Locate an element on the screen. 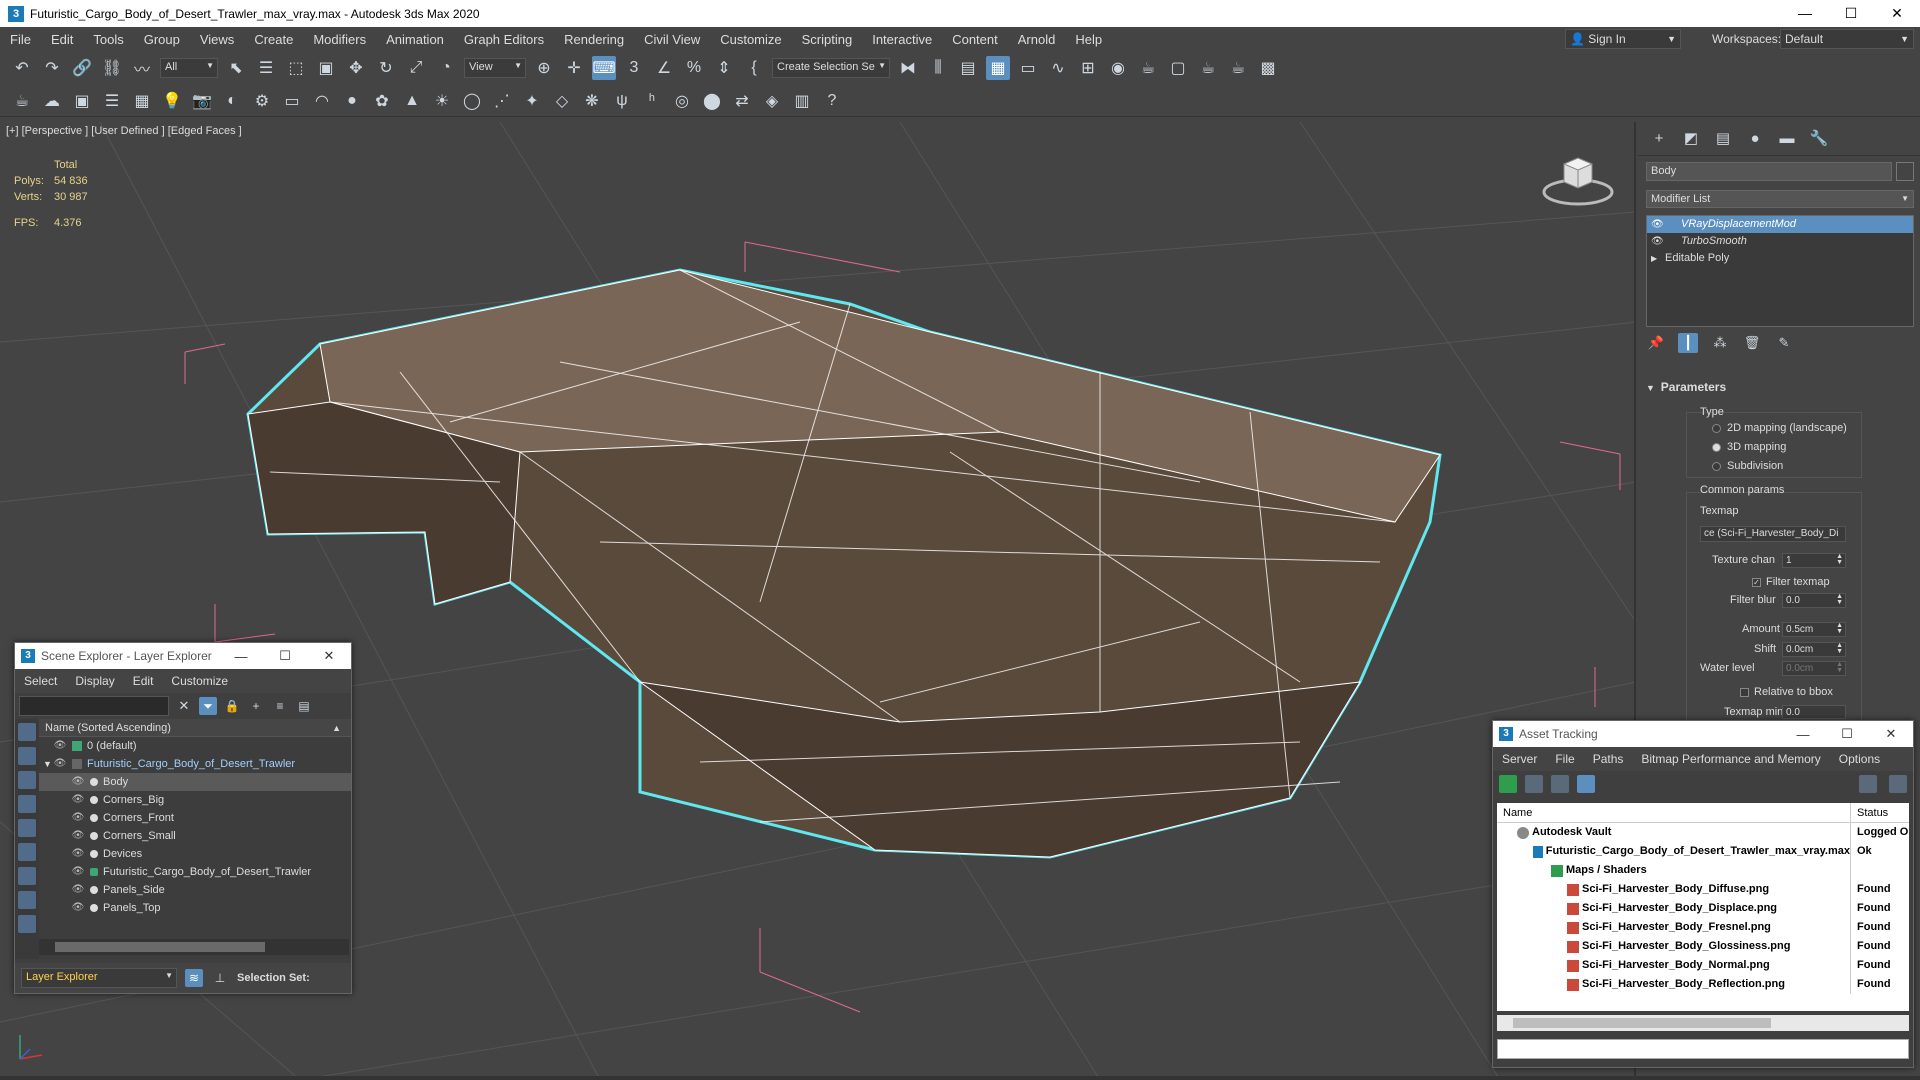  show-end-result-icon: ┃ is located at coordinates (1688, 343).